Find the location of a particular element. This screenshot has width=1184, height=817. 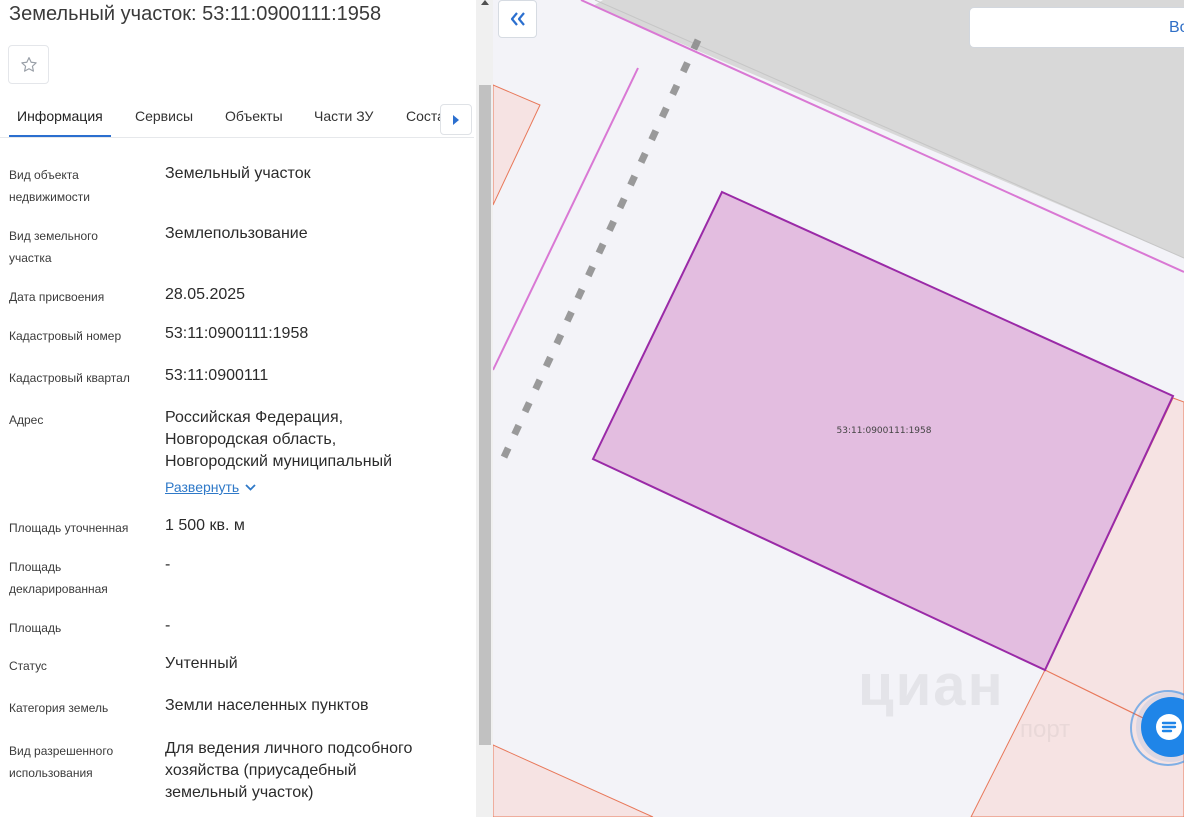

value-object-type: Земельный участок is located at coordinates (238, 173).